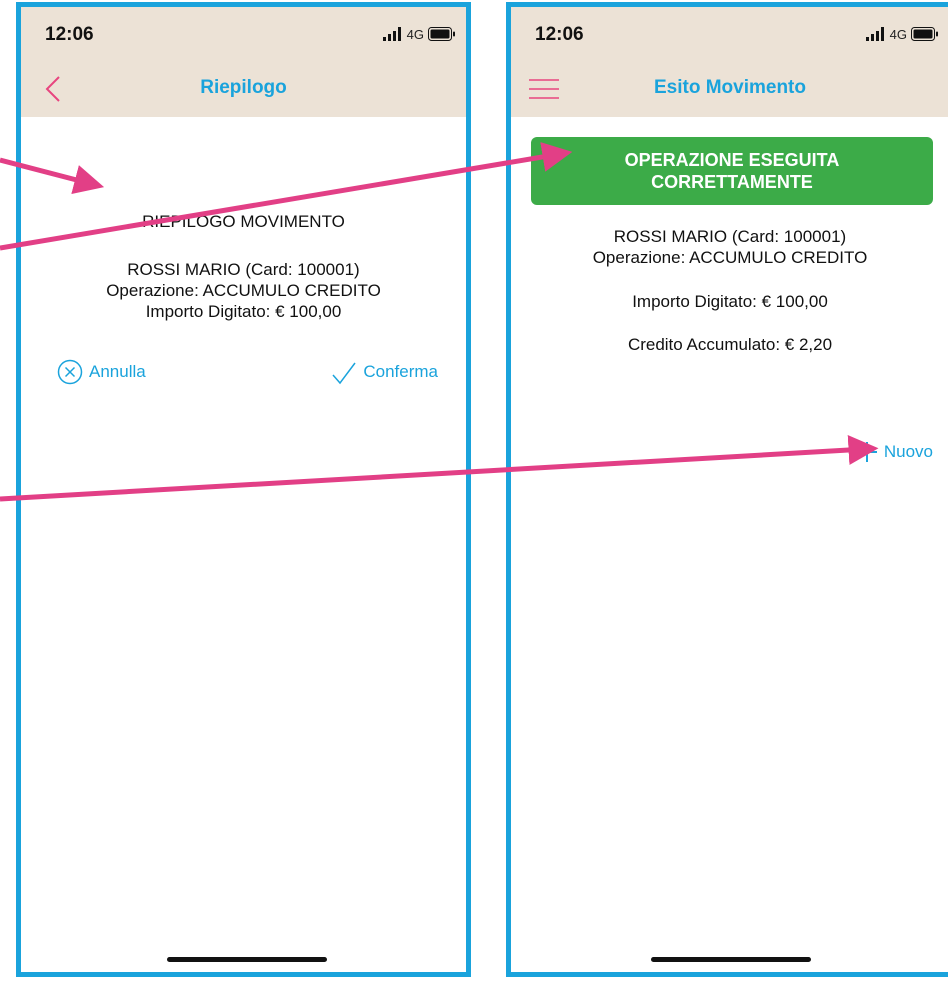 This screenshot has height=981, width=948. Describe the element at coordinates (730, 344) in the screenshot. I see `credit-info: Credito Accumulato: € 2,20` at that location.